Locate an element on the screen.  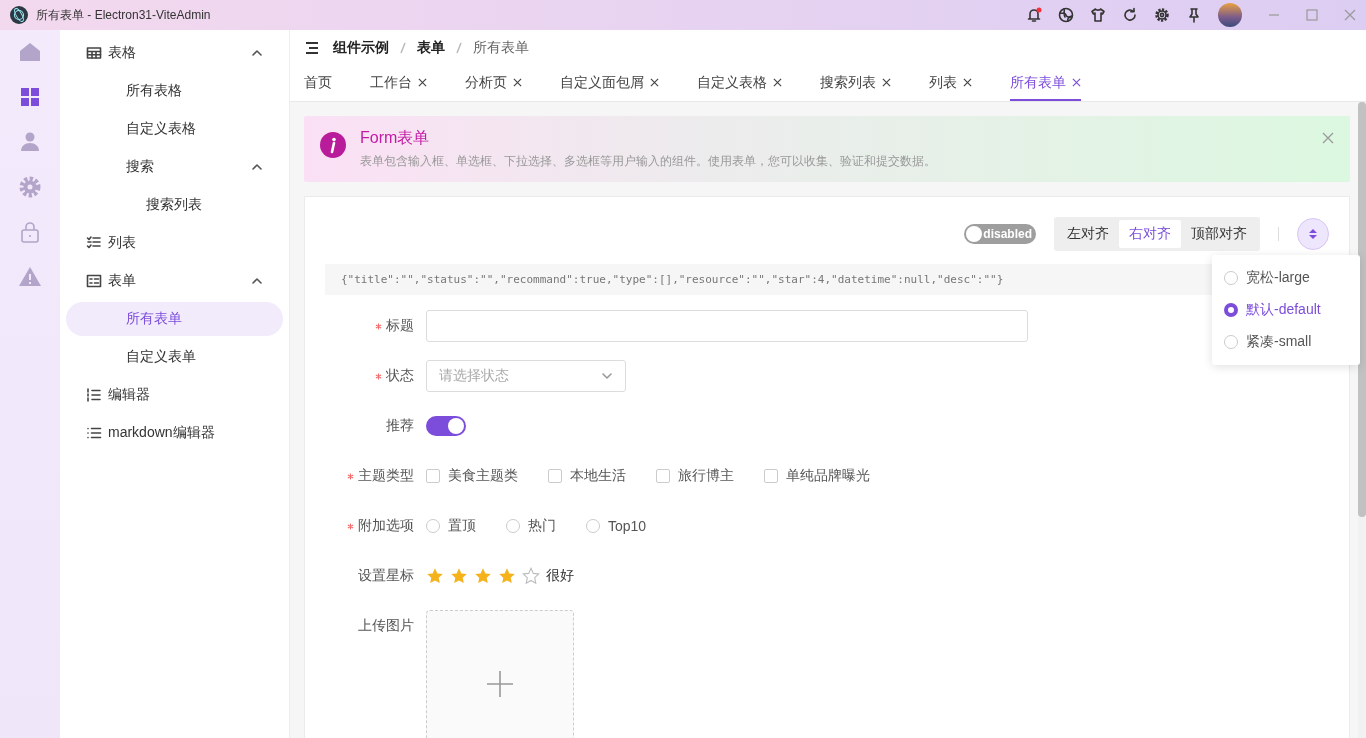
refresh-icon is located at coordinates (1130, 15).